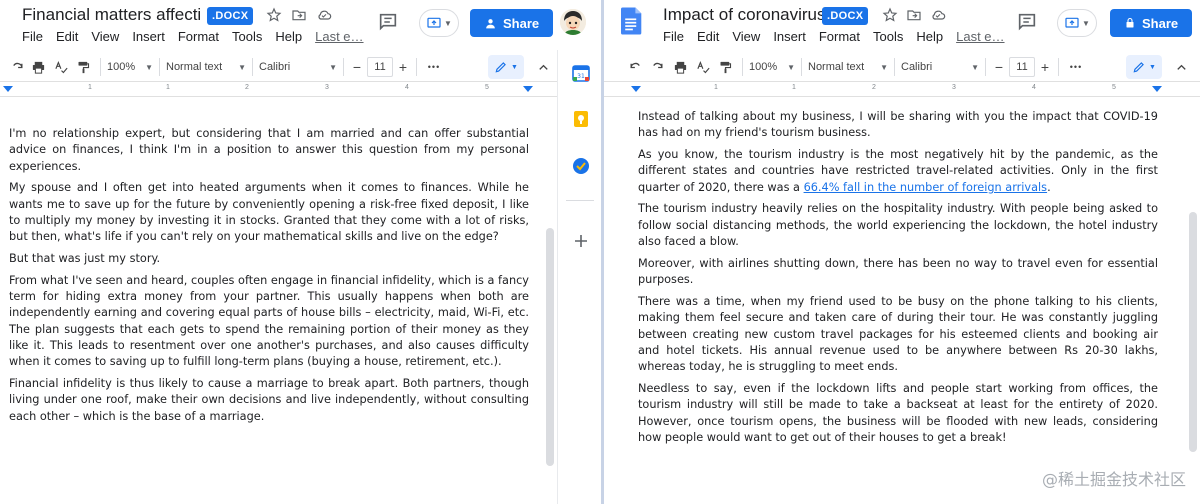 This screenshot has width=1200, height=504. I want to click on paragraph-text: ., so click(1049, 187).